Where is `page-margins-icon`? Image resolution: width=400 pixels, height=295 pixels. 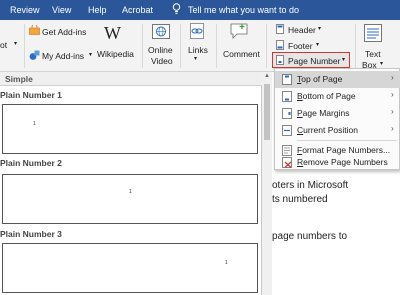 page-margins-icon is located at coordinates (287, 113).